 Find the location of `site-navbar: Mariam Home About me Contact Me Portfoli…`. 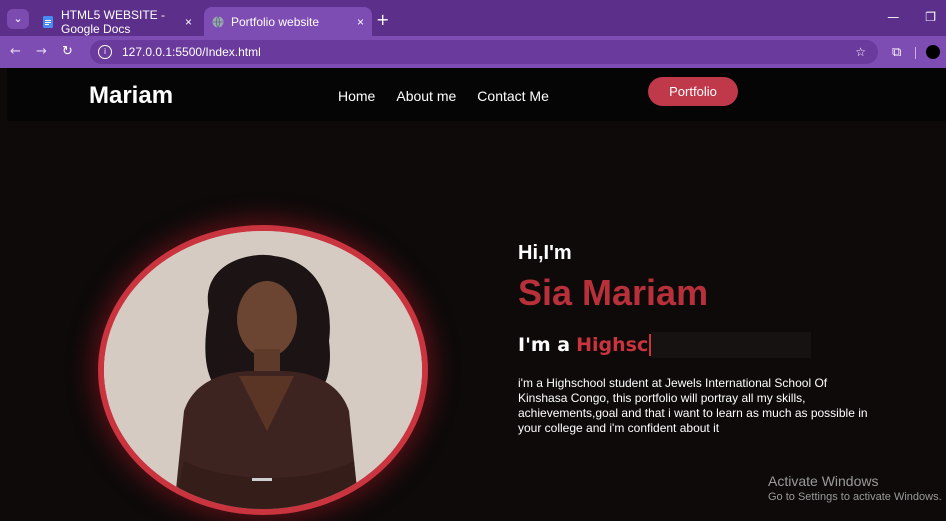

site-navbar: Mariam Home About me Contact Me Portfoli… is located at coordinates (476, 94).